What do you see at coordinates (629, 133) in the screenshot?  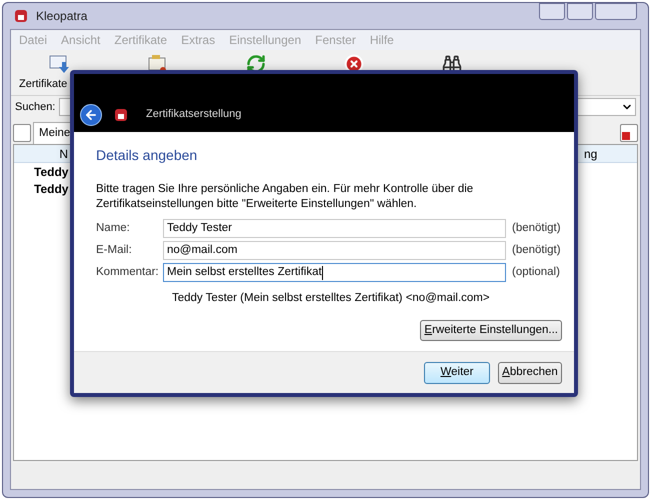 I see `close-tab-button` at bounding box center [629, 133].